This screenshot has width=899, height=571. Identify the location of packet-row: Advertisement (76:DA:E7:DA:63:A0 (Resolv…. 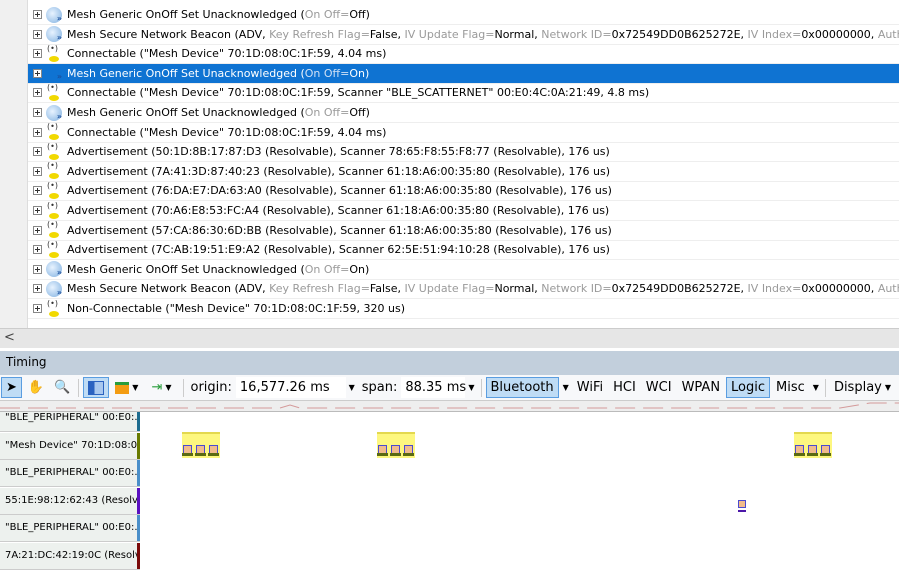
(463, 191).